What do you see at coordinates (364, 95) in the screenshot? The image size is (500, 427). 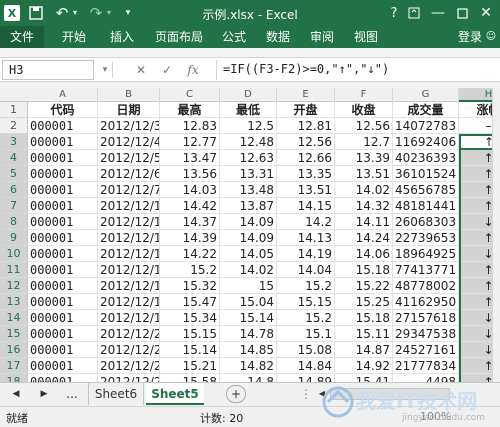 I see `column-header-f: F` at bounding box center [364, 95].